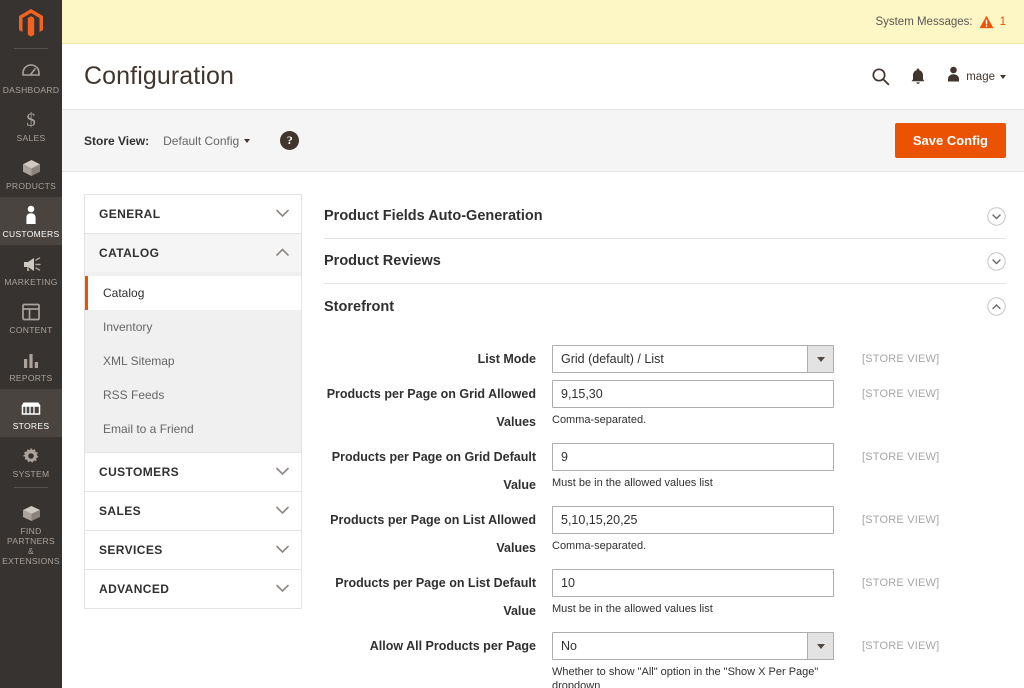  Describe the element at coordinates (31, 23) in the screenshot. I see `magento-logo` at that location.